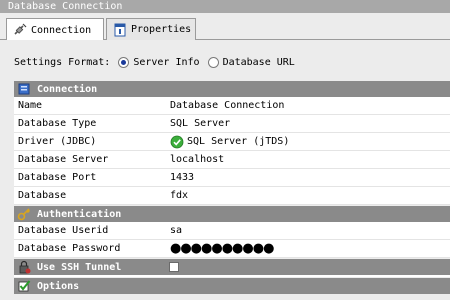  I want to click on property-row: Database Userid sa, so click(232, 231).